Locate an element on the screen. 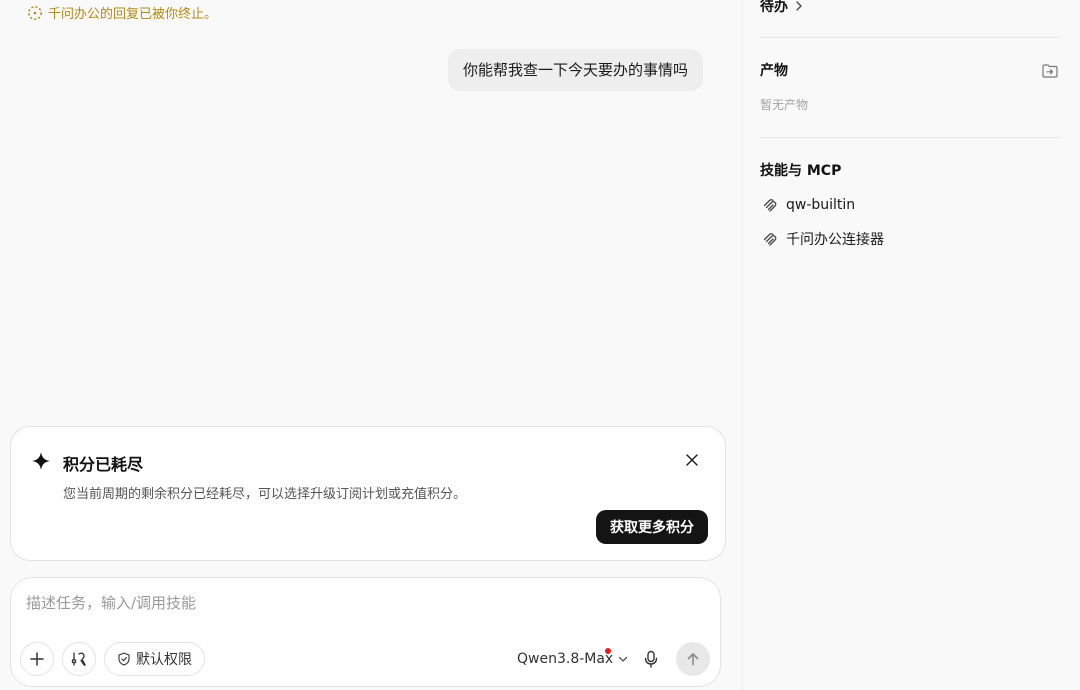 This screenshot has width=1080, height=690. prompt-input is located at coordinates (356, 603).